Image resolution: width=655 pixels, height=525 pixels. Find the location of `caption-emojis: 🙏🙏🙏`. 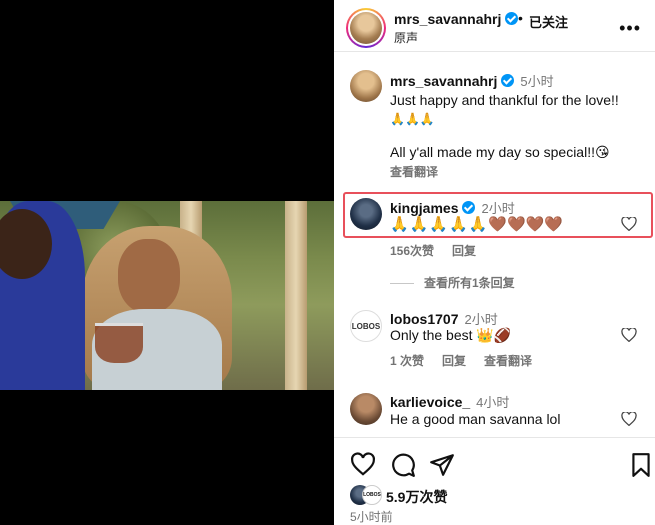

caption-emojis: 🙏🙏🙏 is located at coordinates (412, 119).